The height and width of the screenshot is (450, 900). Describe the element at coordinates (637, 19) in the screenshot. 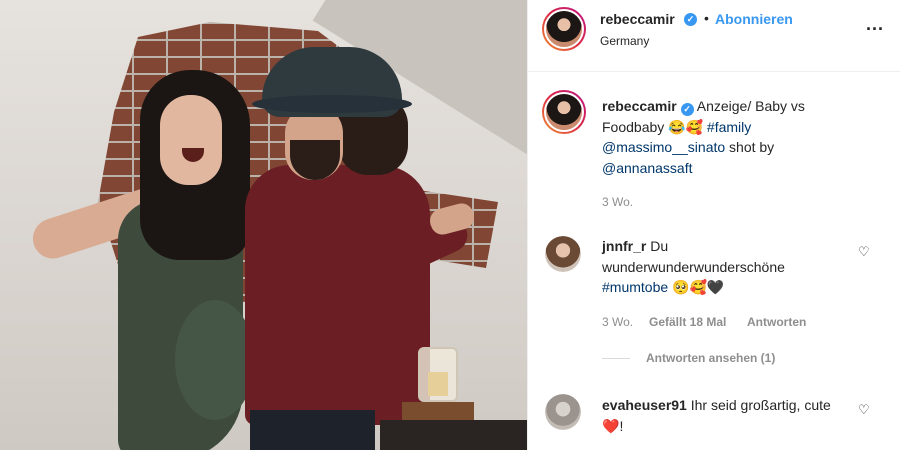

I see `header-username: rebeccamir` at that location.